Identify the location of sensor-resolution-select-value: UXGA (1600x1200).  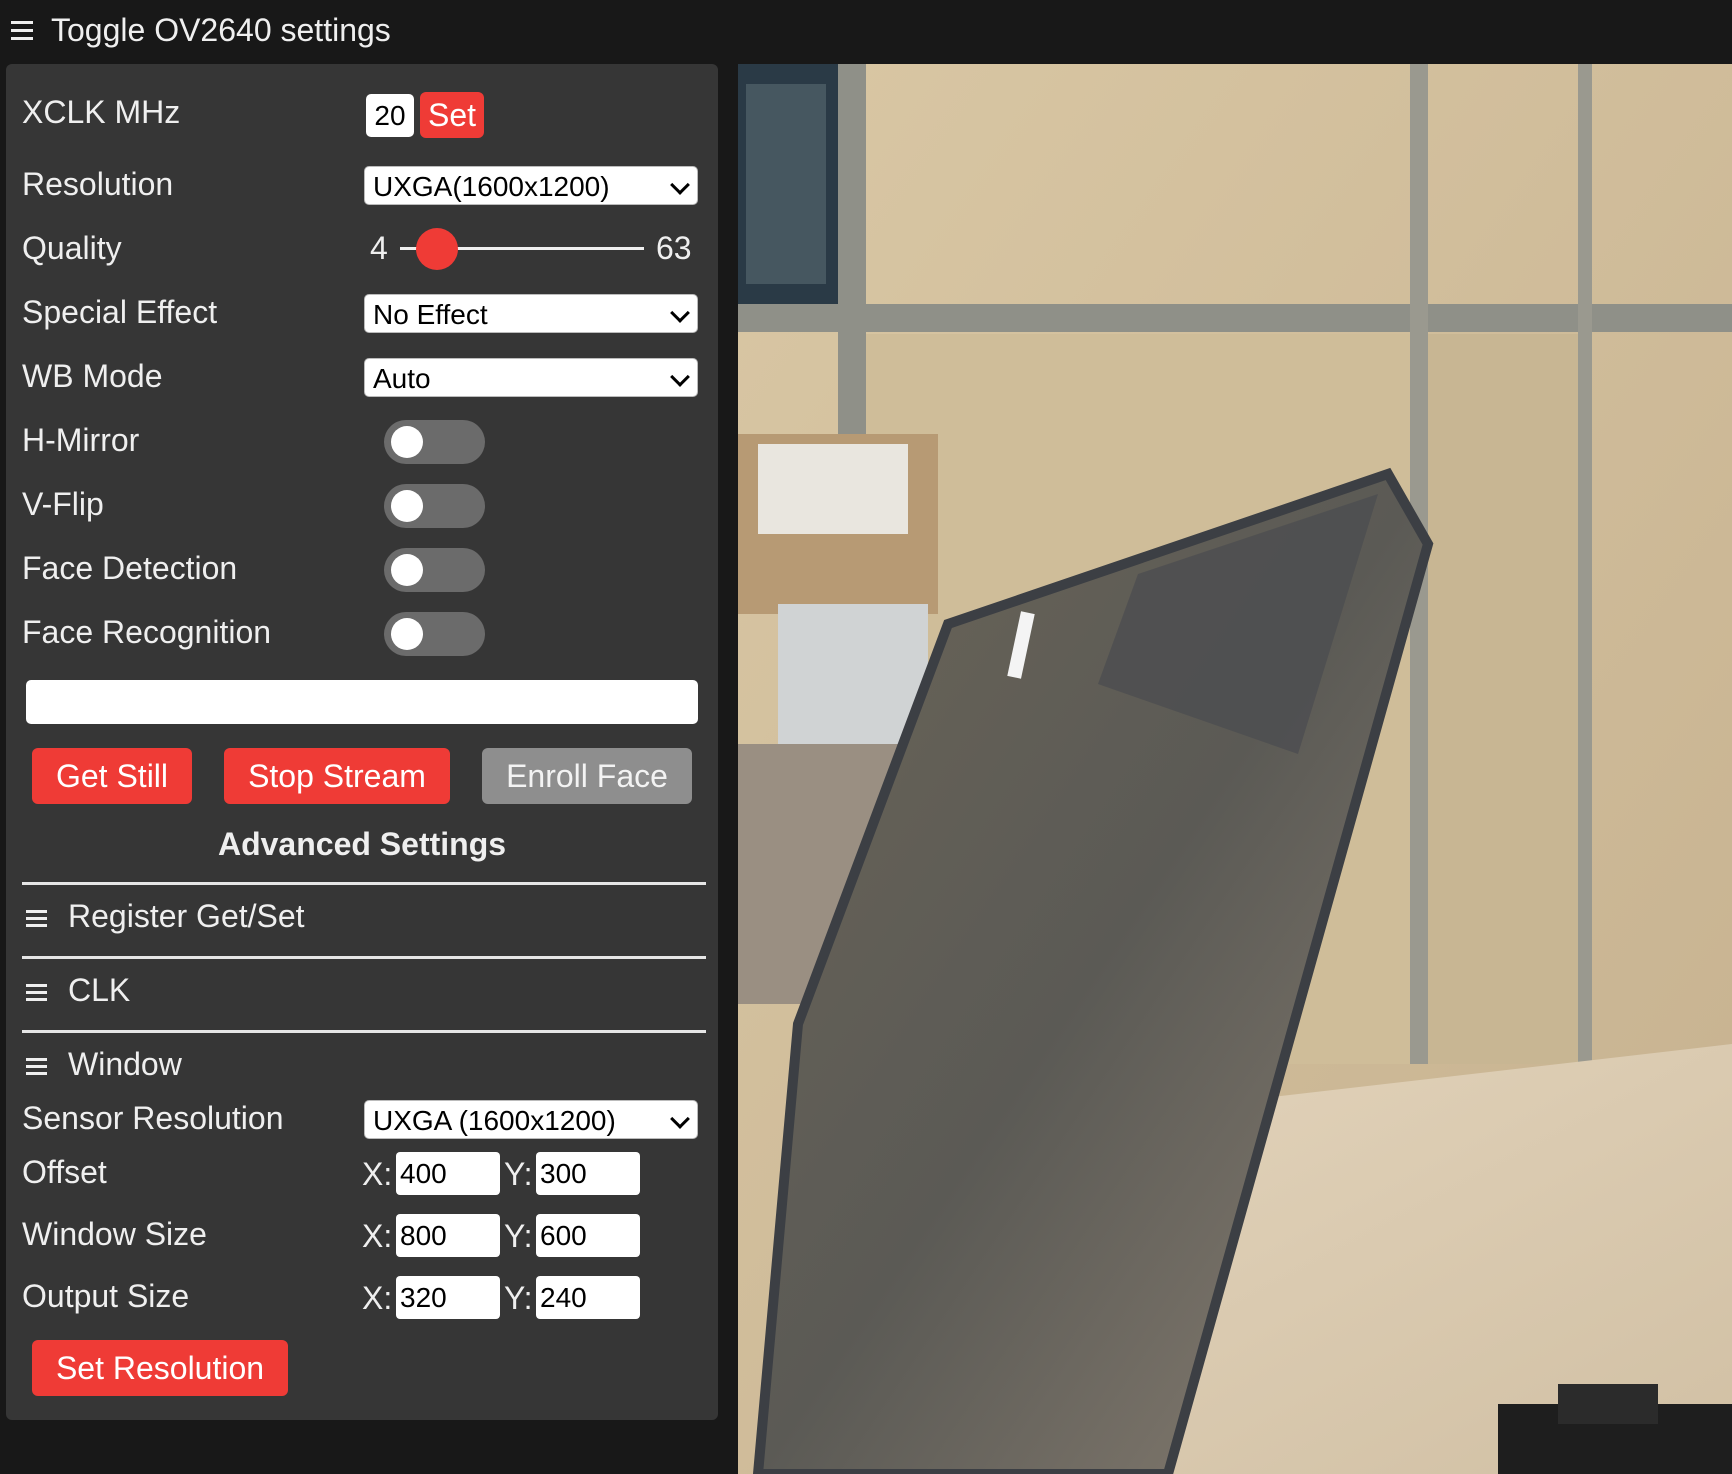
(494, 1120).